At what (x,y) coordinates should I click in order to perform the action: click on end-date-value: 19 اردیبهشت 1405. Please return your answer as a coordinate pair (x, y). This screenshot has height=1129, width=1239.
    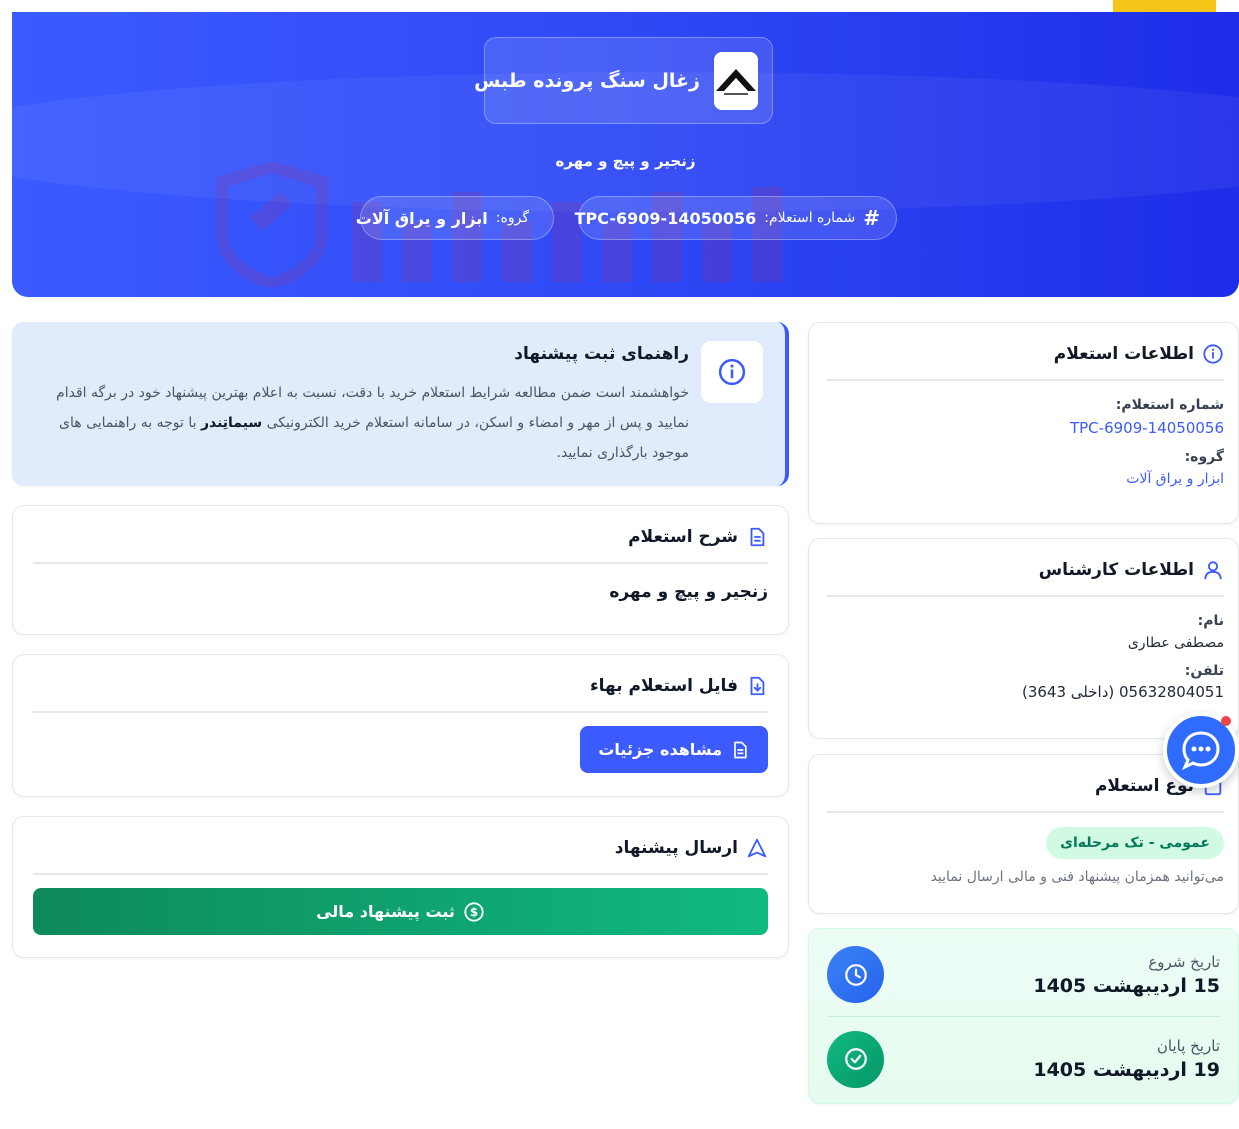
    Looking at the image, I should click on (1126, 1070).